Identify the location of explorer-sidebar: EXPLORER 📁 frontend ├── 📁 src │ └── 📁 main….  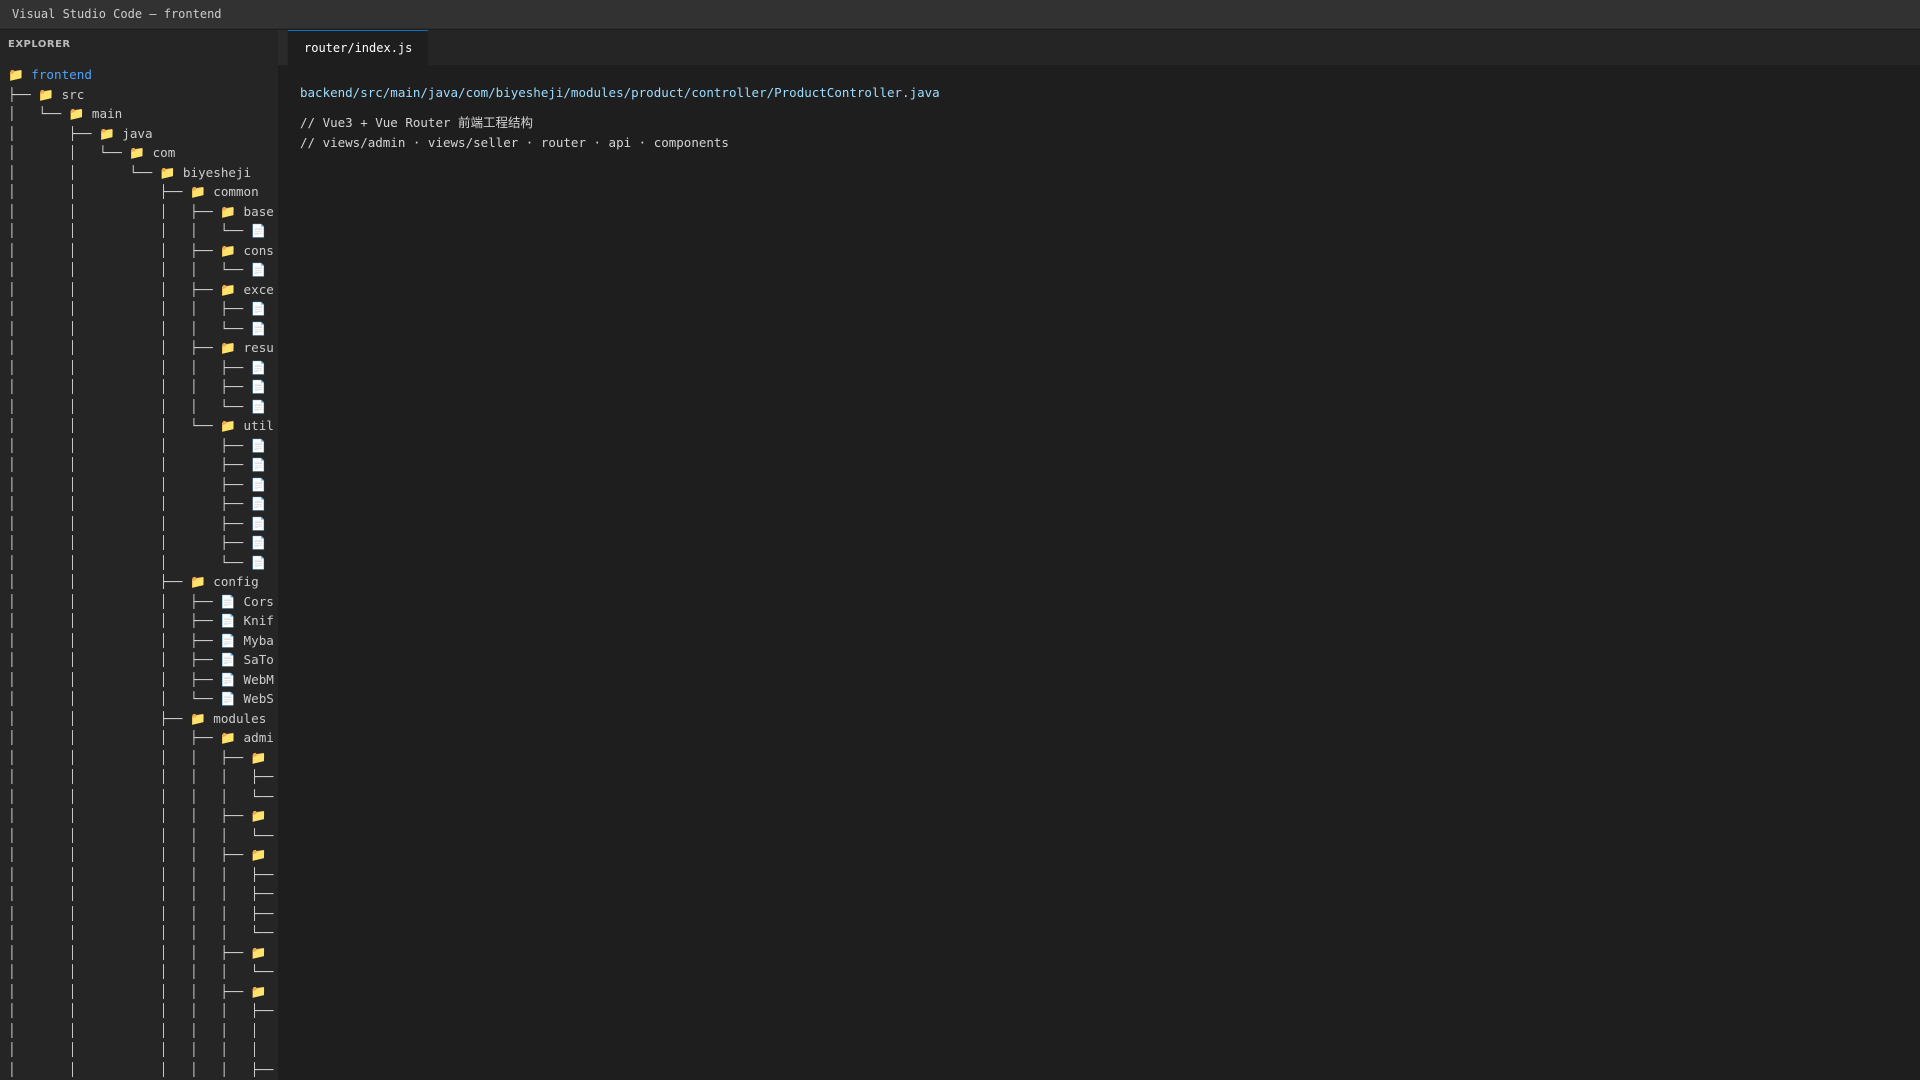
(139, 555).